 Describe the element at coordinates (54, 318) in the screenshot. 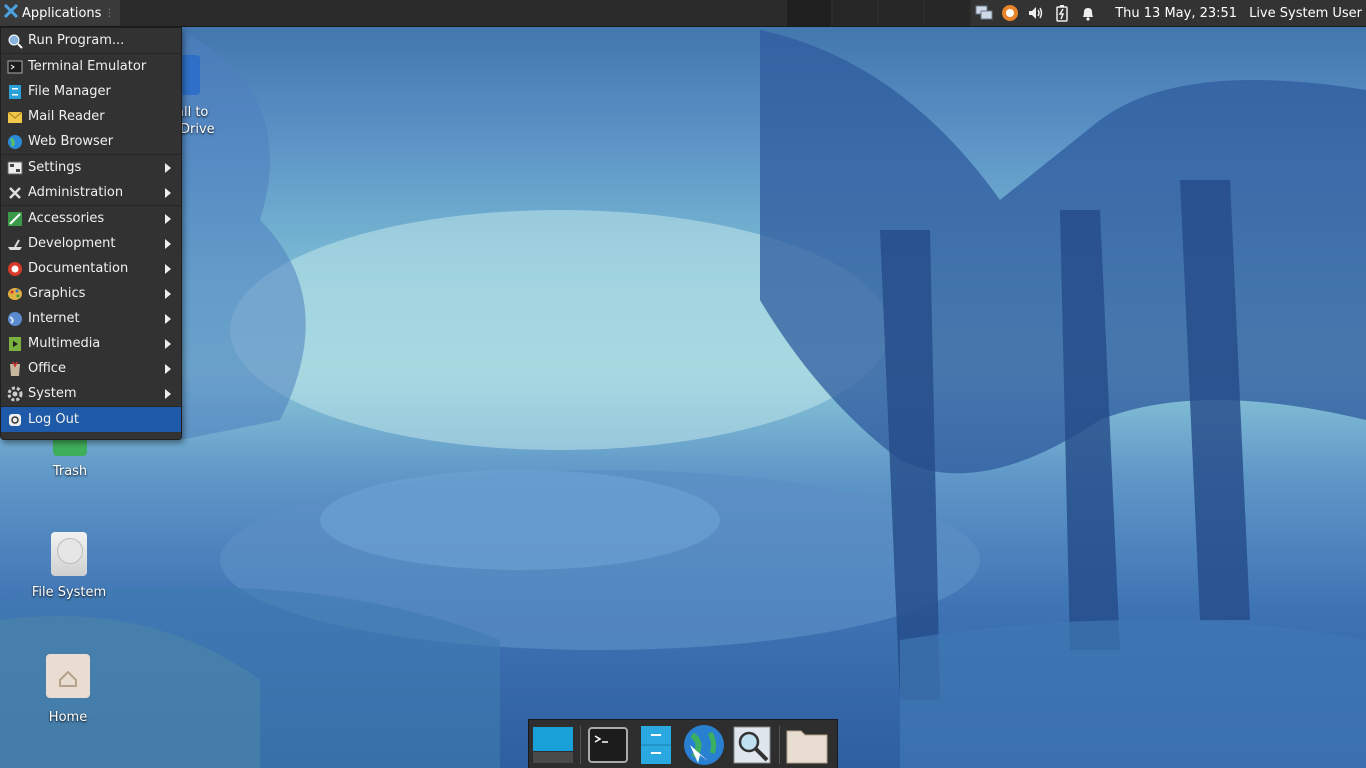

I see `menu-item-label: Internet` at that location.